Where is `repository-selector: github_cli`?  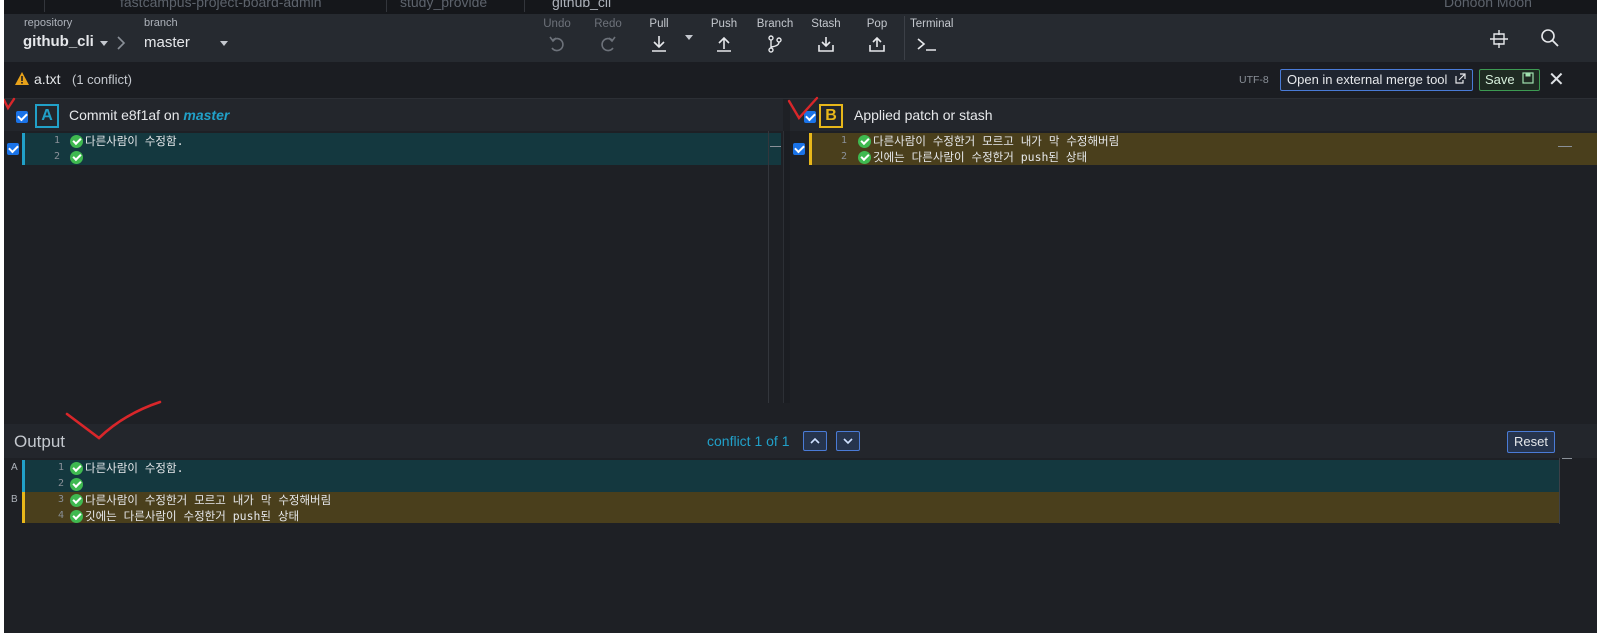
repository-selector: github_cli is located at coordinates (58, 41).